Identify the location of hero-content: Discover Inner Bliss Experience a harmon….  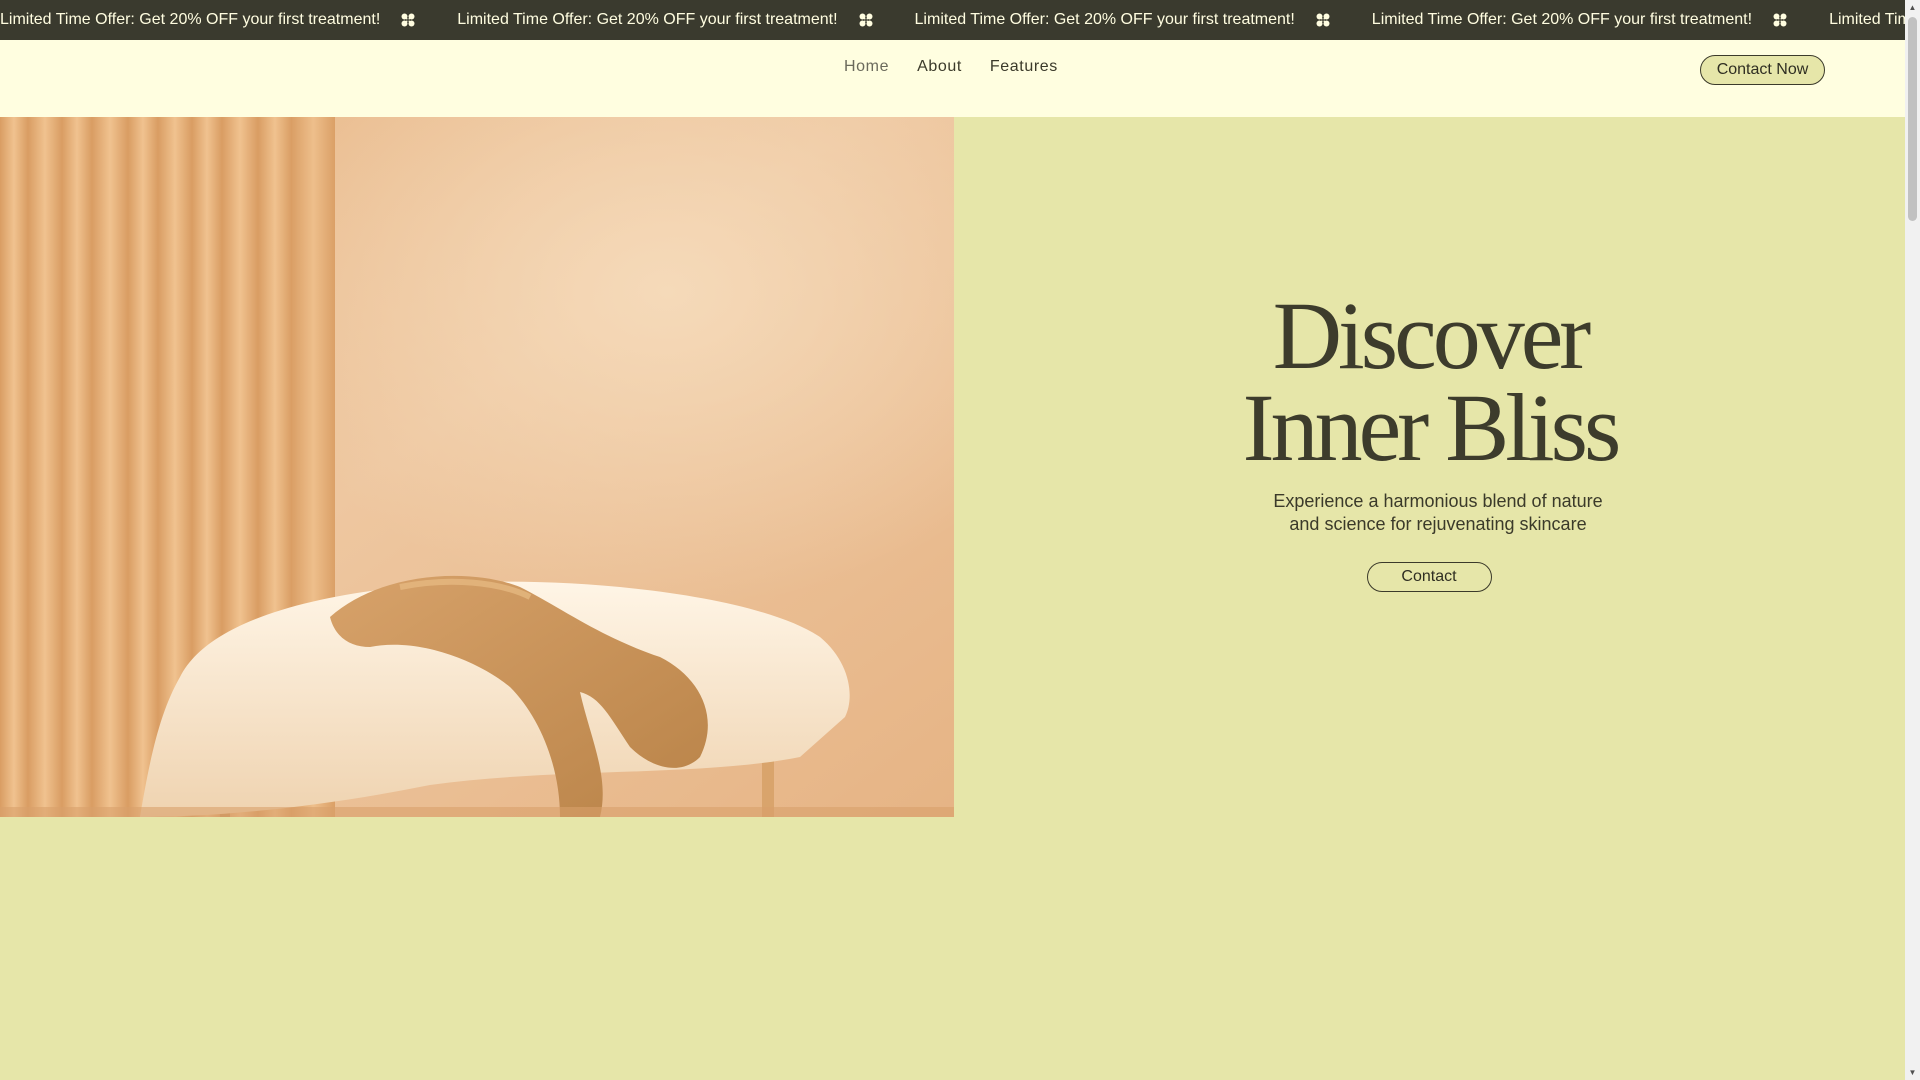
(1430, 440).